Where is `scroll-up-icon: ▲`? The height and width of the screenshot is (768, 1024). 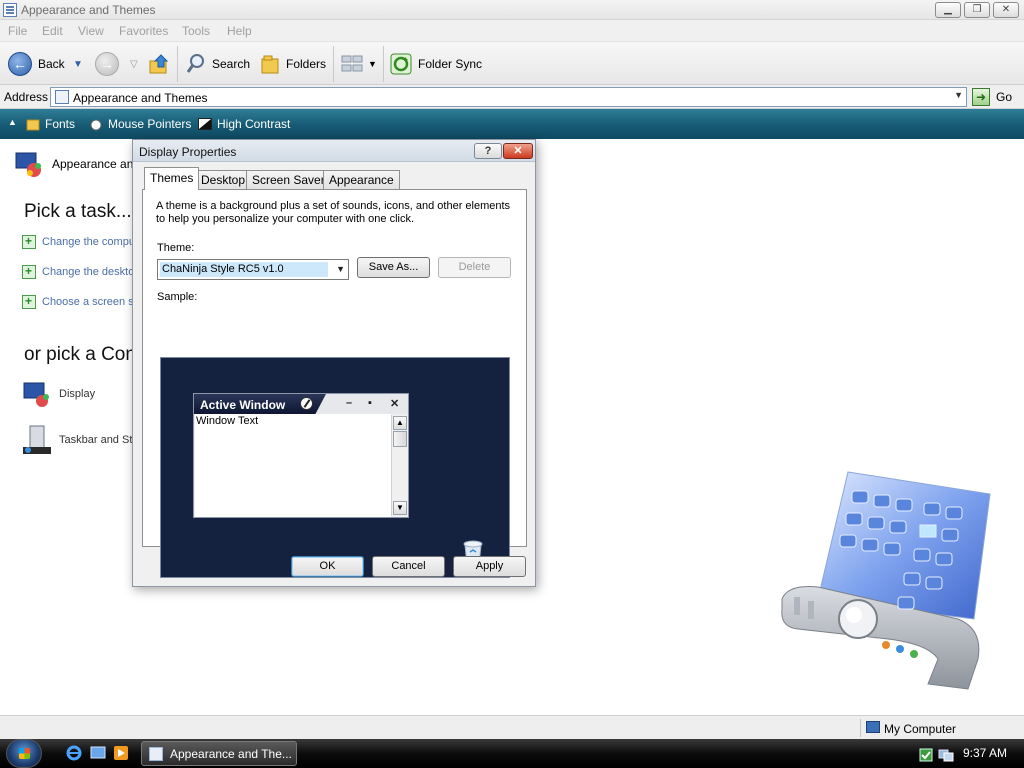 scroll-up-icon: ▲ is located at coordinates (400, 423).